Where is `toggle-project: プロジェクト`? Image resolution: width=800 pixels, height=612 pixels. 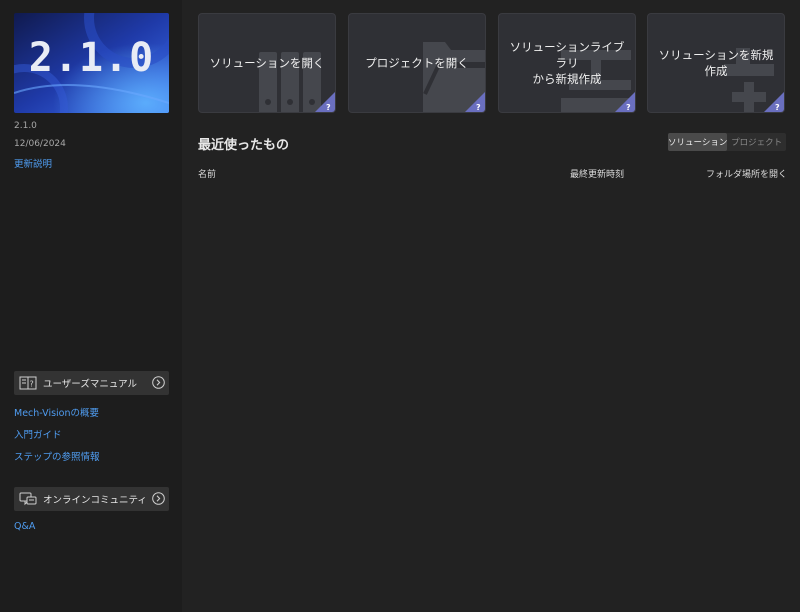
toggle-project: プロジェクト is located at coordinates (756, 142).